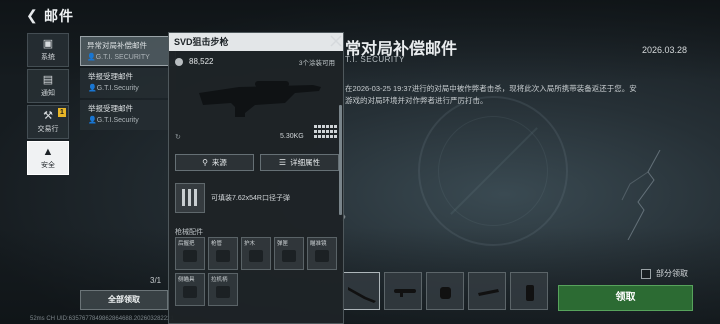  I want to click on sight-icon, so click(190, 292).